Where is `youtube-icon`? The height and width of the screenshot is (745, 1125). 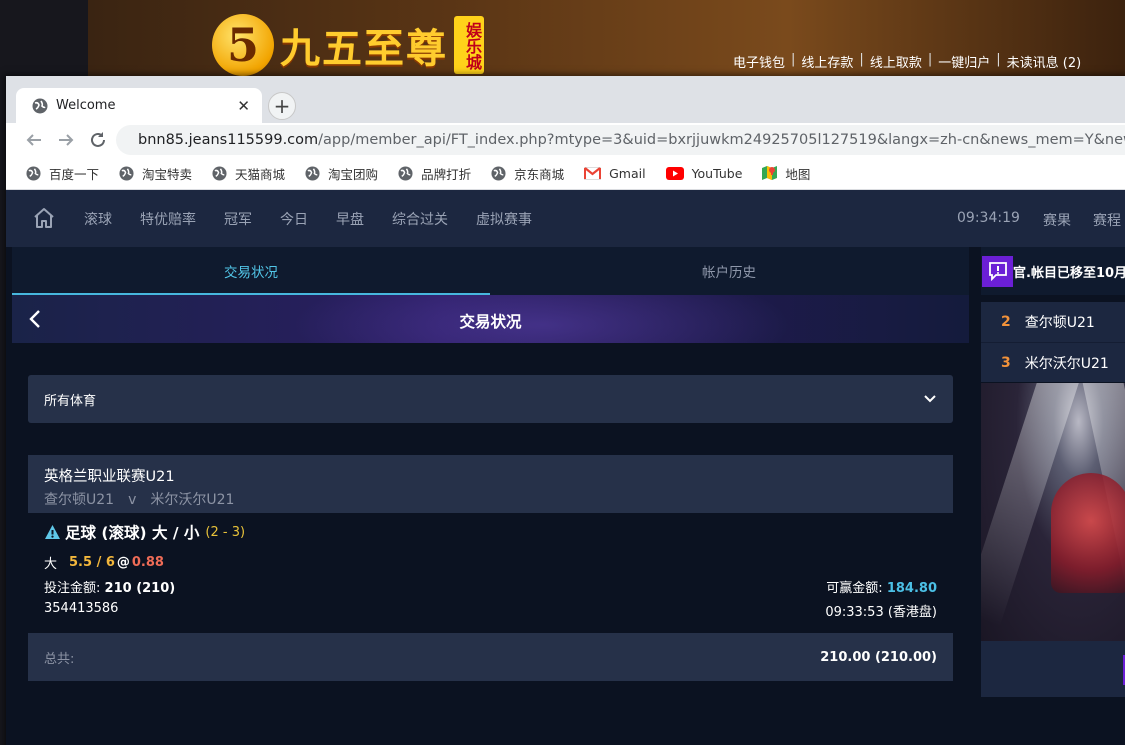 youtube-icon is located at coordinates (674, 173).